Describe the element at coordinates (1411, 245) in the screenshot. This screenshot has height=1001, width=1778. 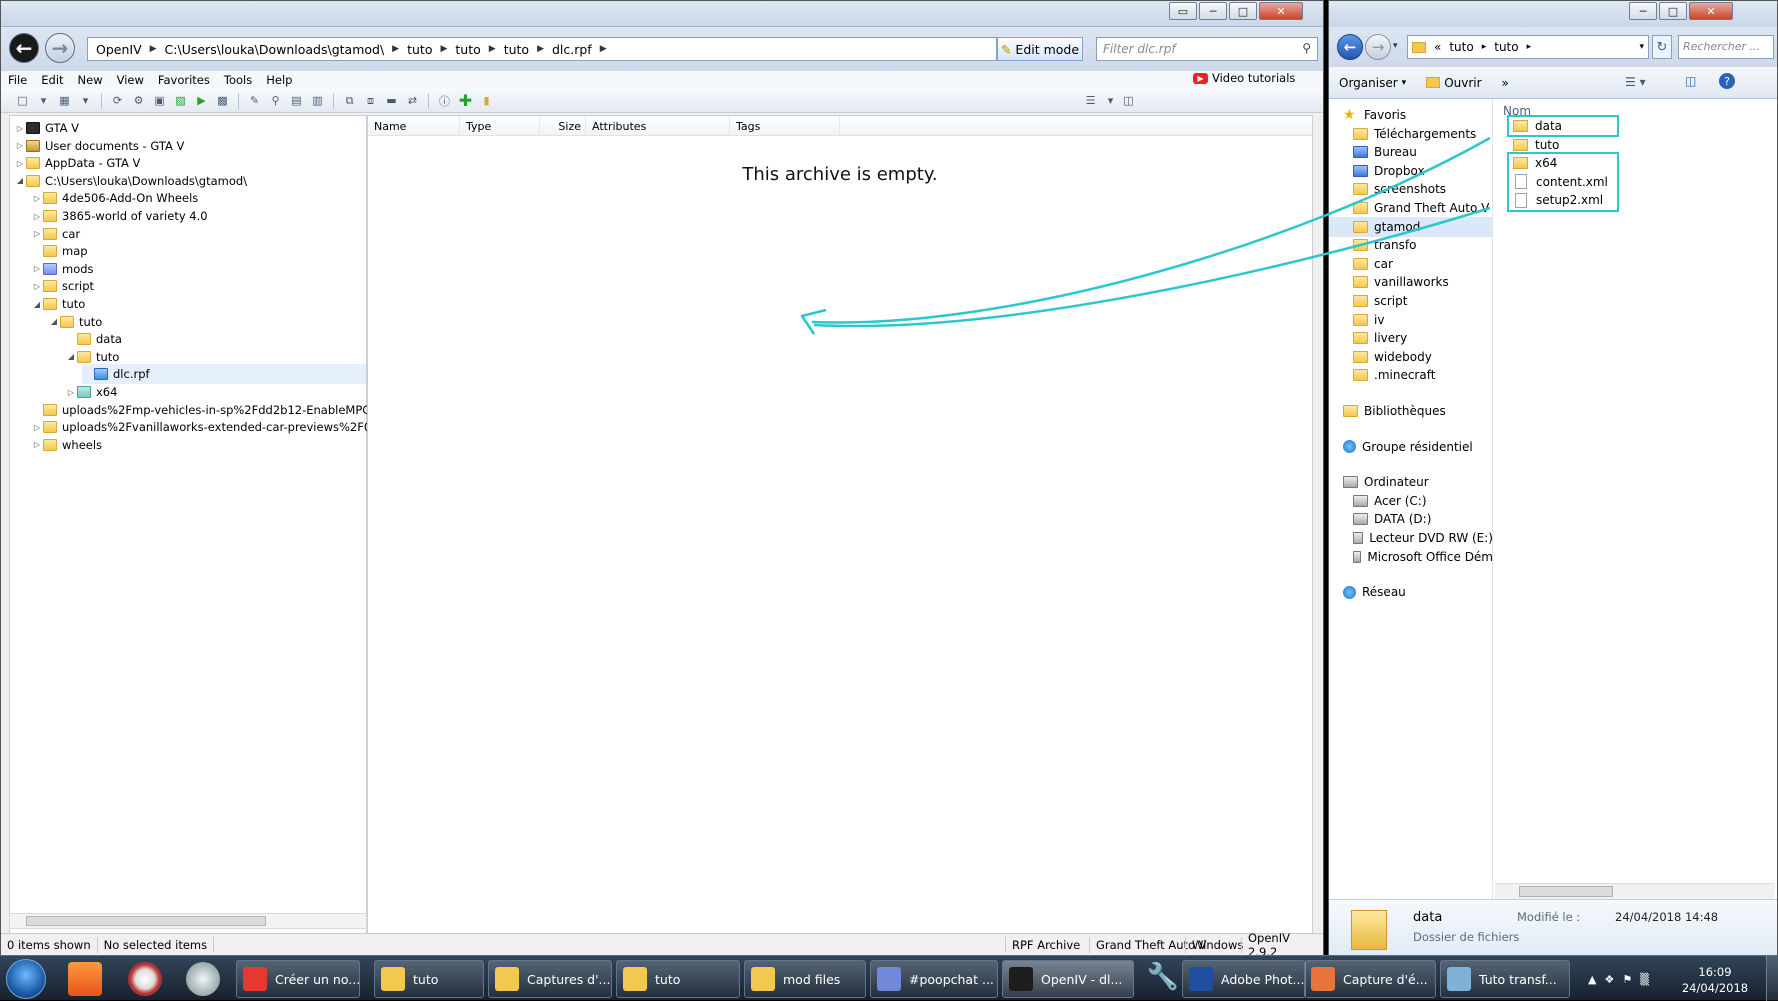
I see `nav-item: transfo` at that location.